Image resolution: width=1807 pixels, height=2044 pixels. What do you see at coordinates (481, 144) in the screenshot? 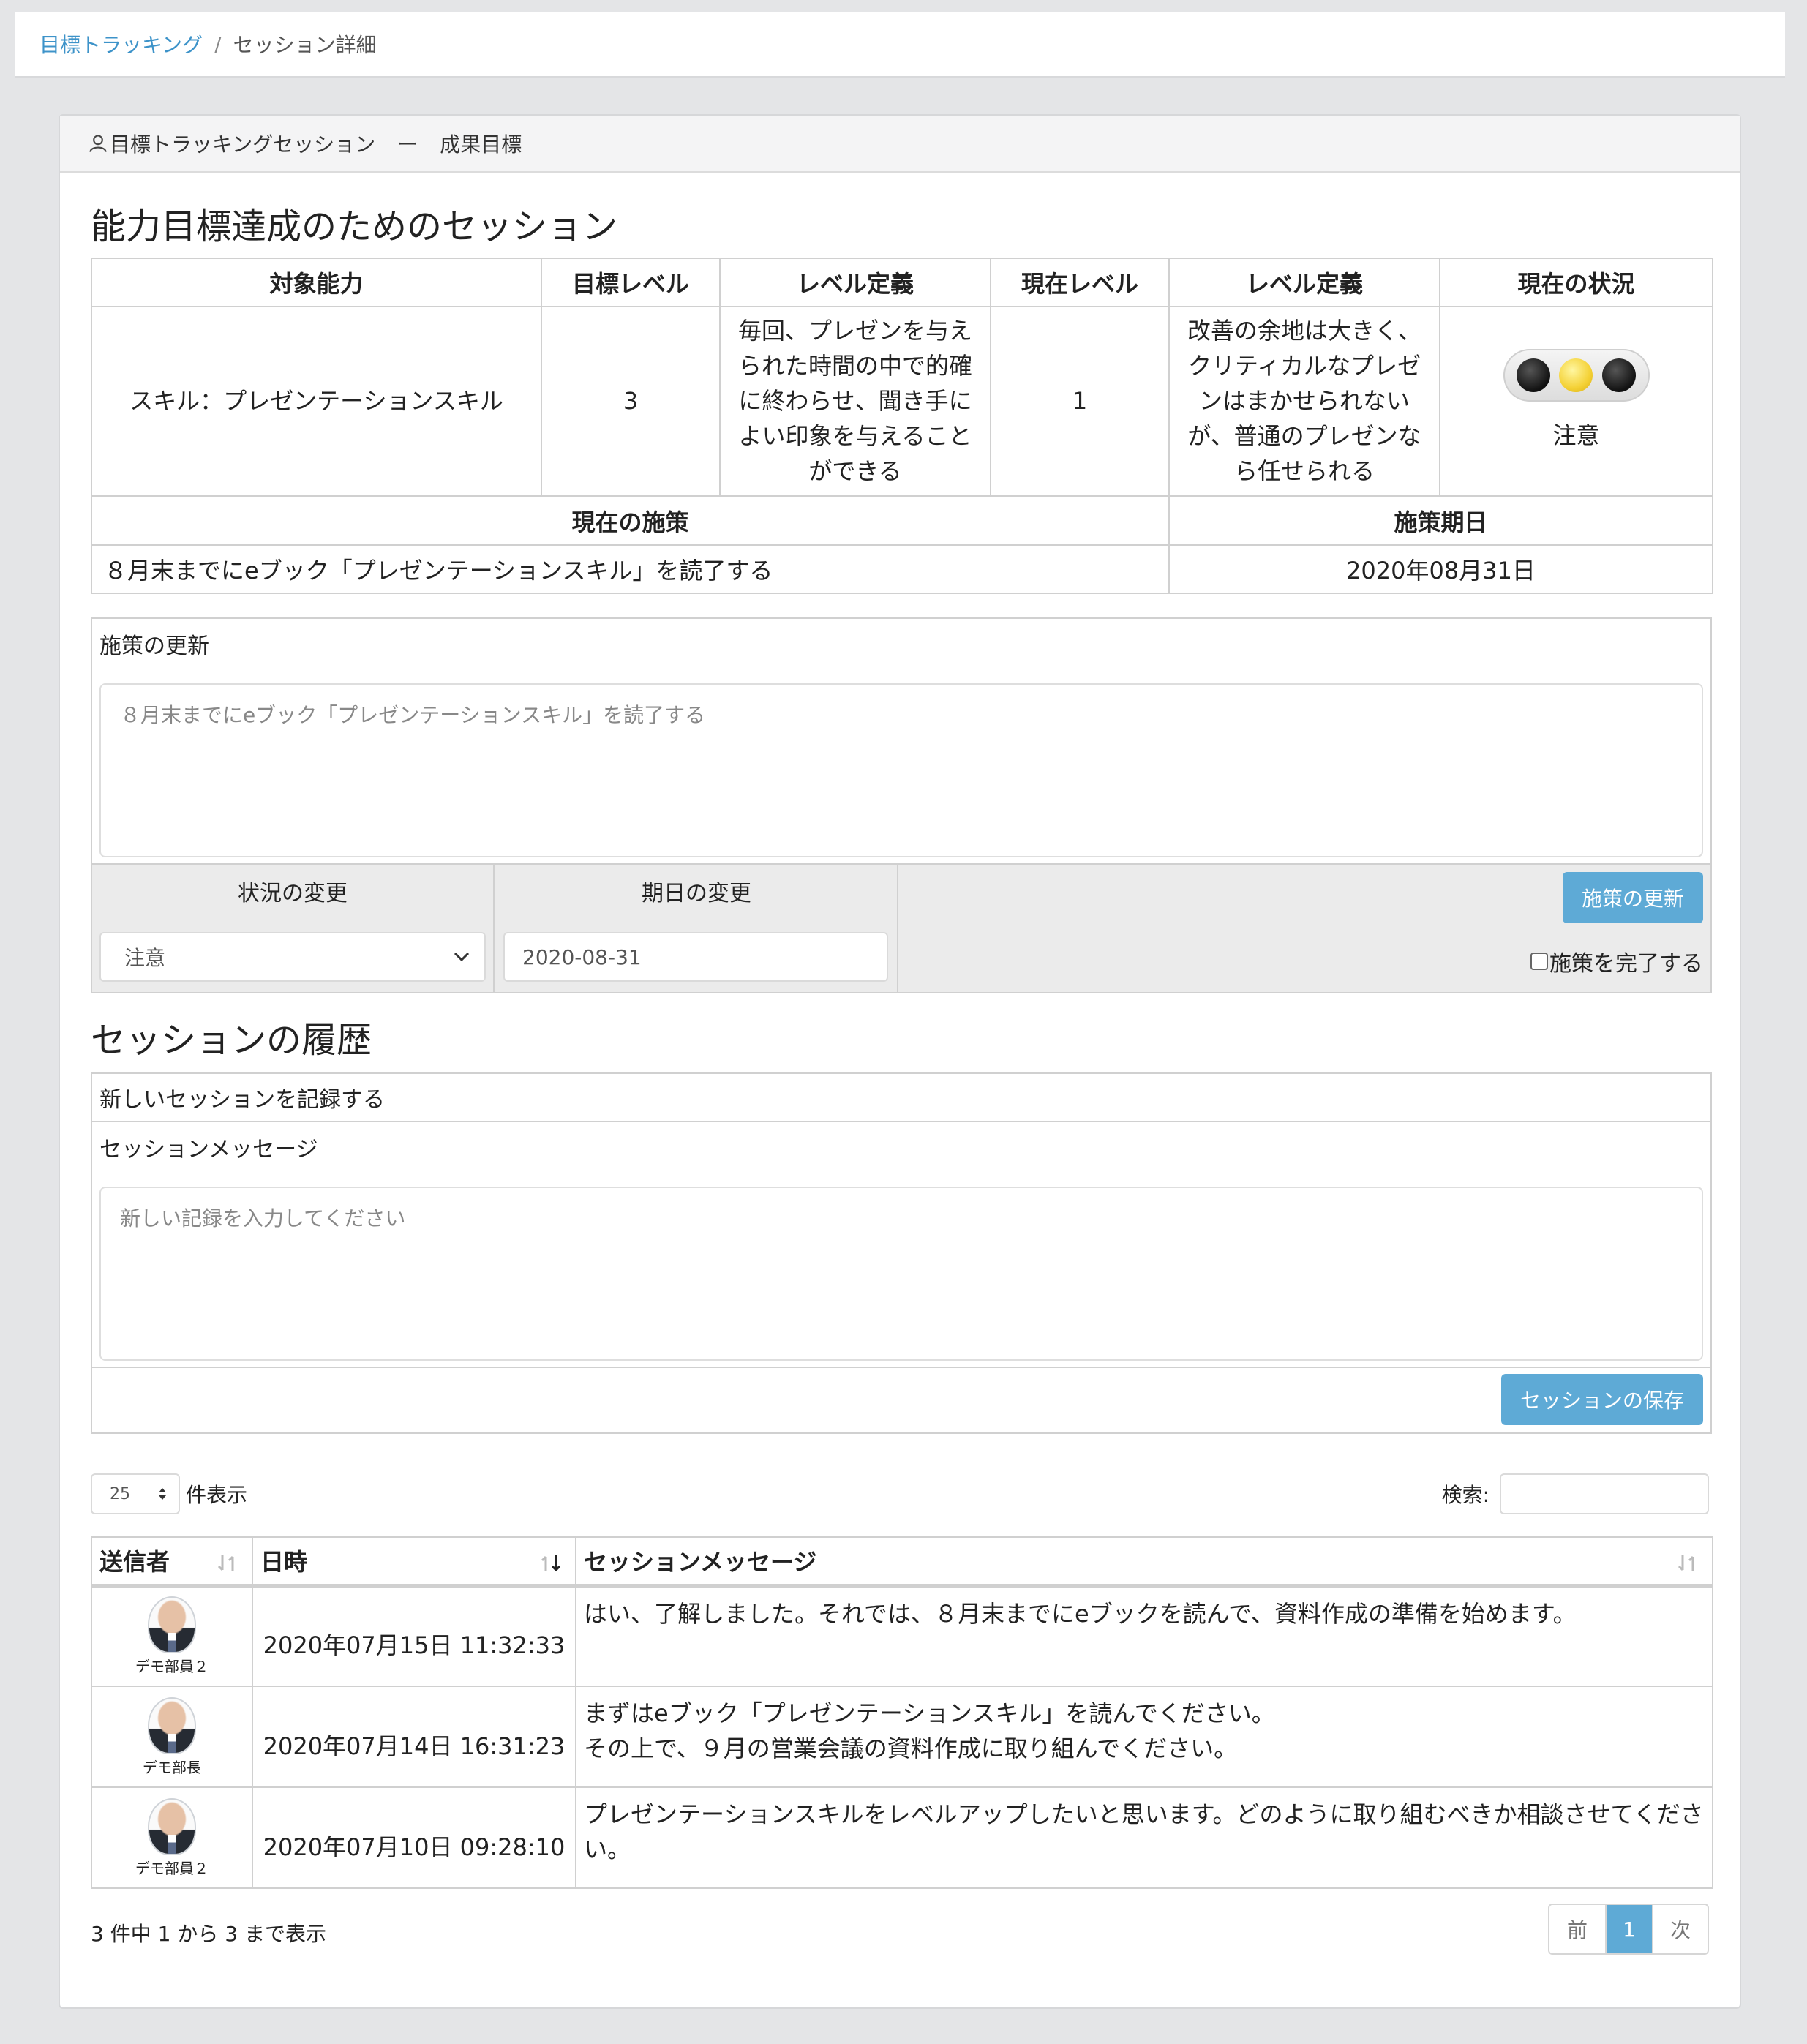
I see `card-header-subtitle: 成果目標` at bounding box center [481, 144].